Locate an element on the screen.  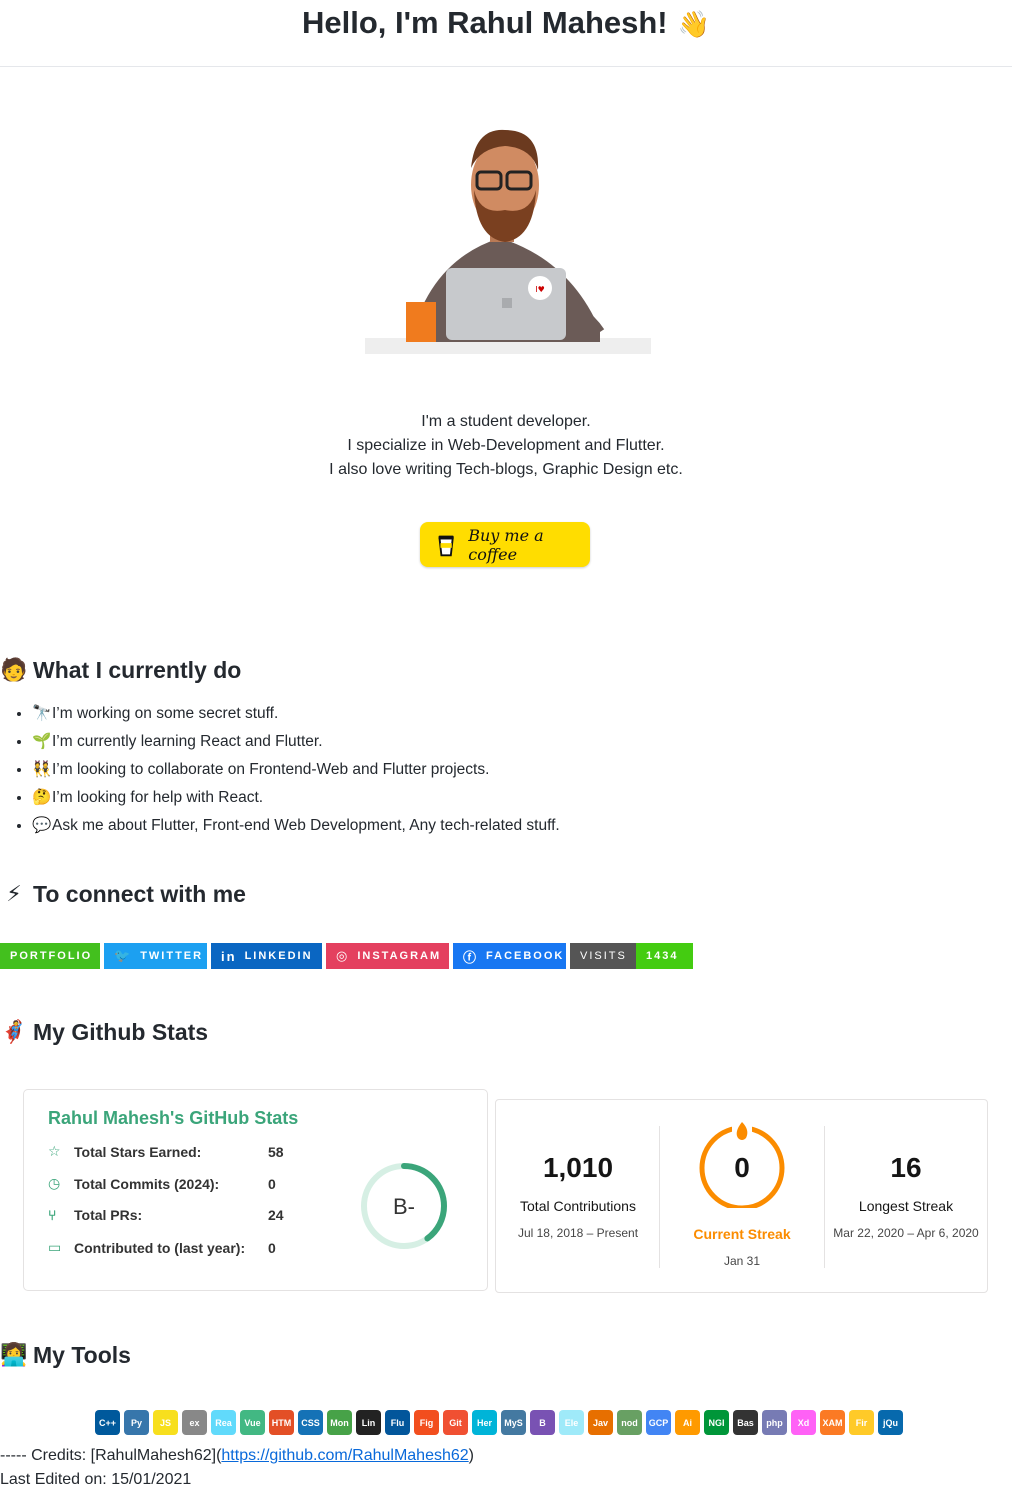
facebook-icon: ⓕ is located at coordinates (471, 957).